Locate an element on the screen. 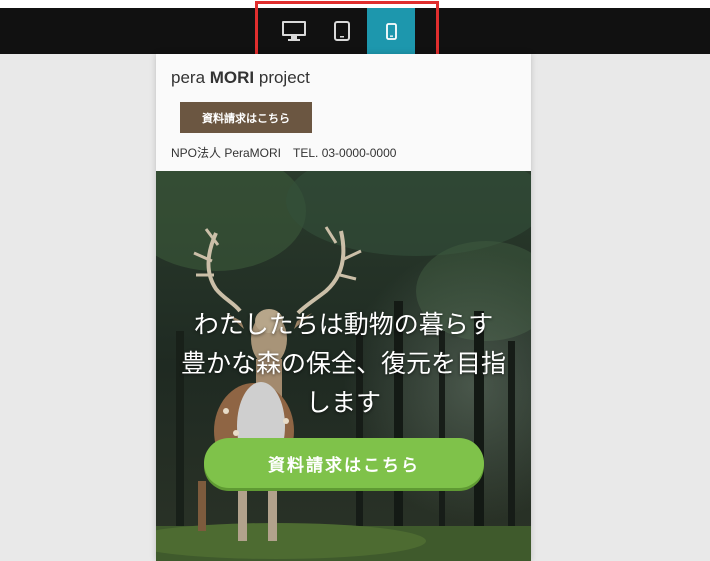 This screenshot has height=561, width=710. mobile-preview-button is located at coordinates (391, 31).